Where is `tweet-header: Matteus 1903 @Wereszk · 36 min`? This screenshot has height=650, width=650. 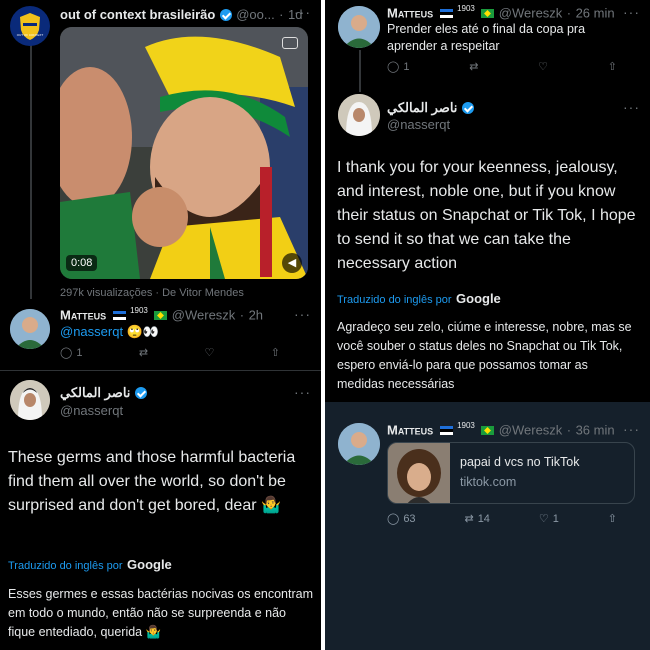 tweet-header: Matteus 1903 @Wereszk · 36 min is located at coordinates (501, 430).